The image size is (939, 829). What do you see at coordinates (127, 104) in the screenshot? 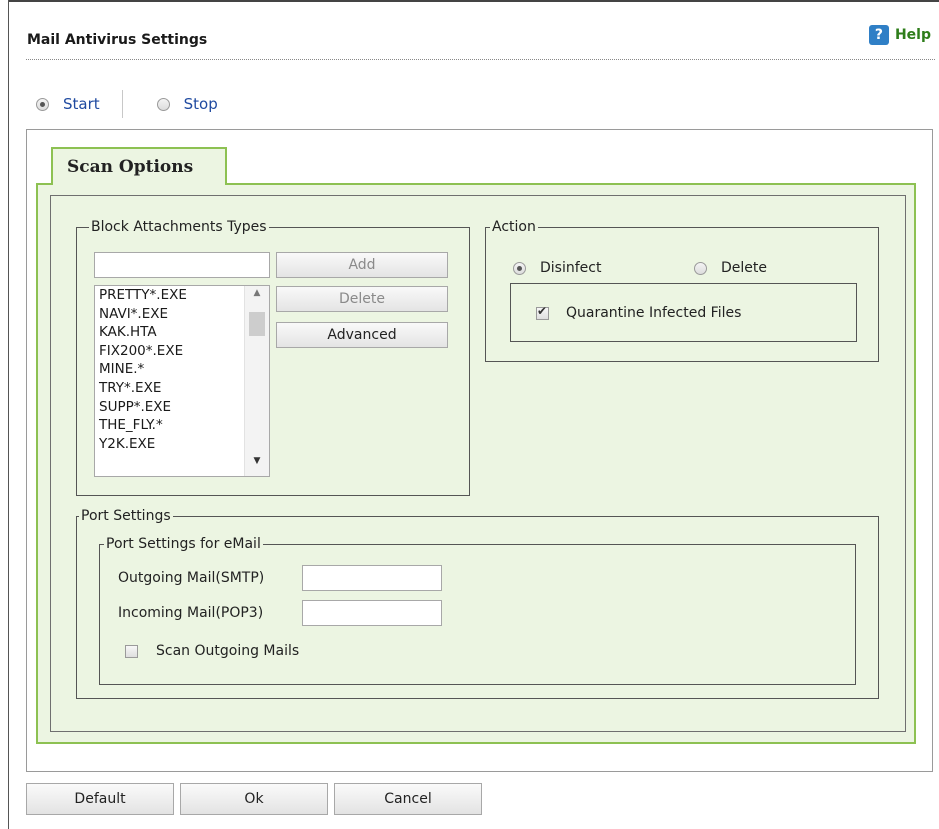
I see `service-toggle: Start Stop` at bounding box center [127, 104].